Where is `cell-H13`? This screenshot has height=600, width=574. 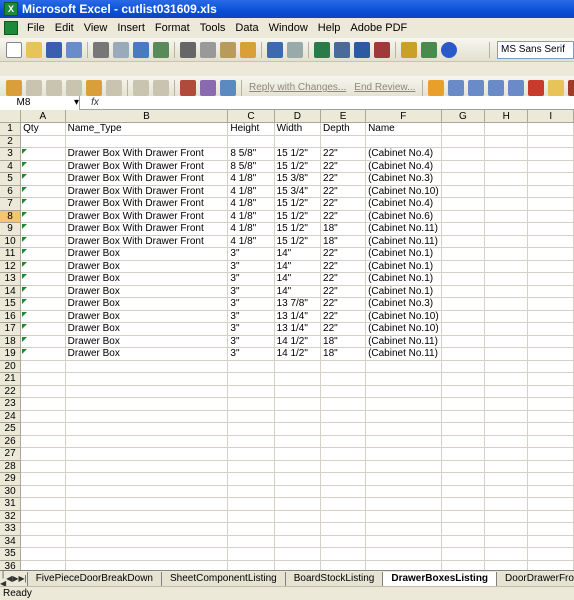 cell-H13 is located at coordinates (506, 279).